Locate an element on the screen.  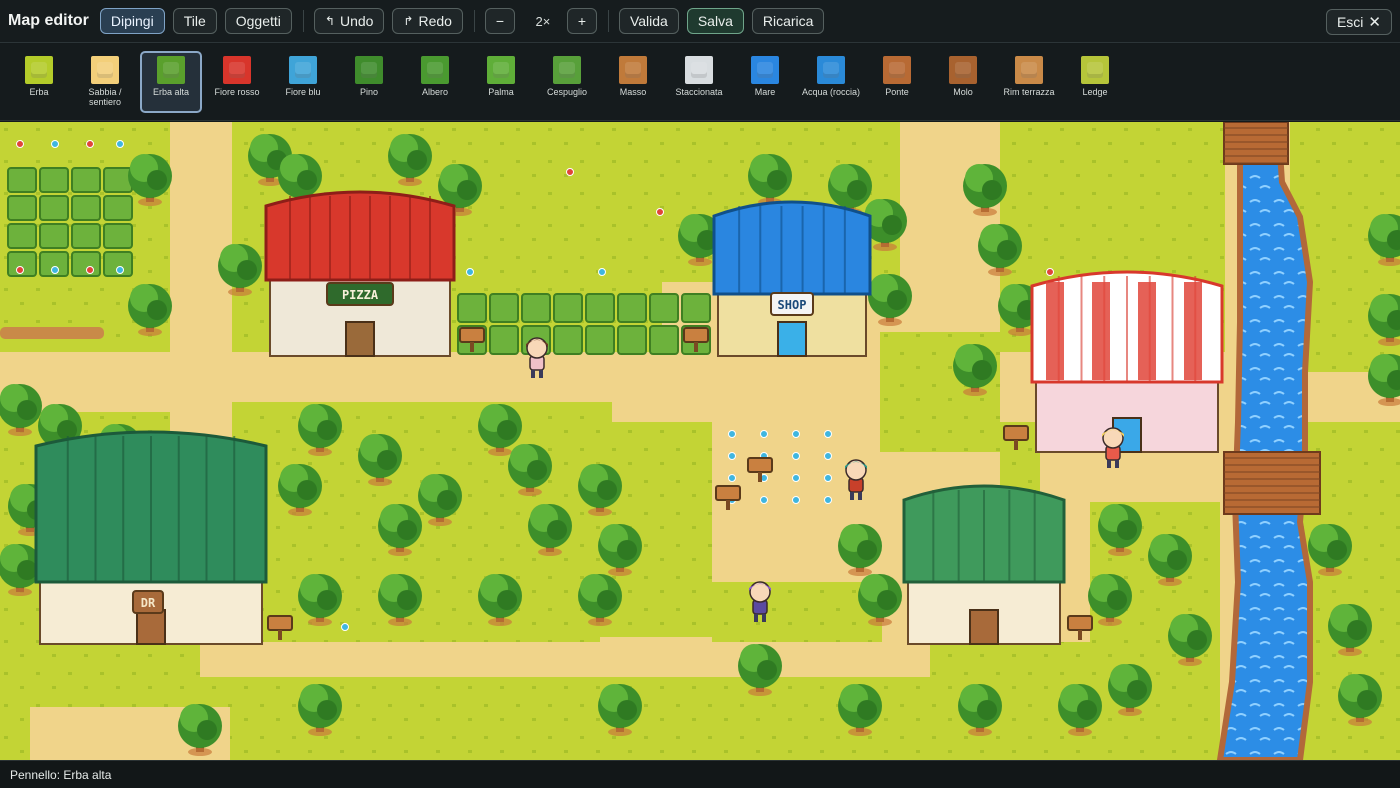
undo-button: ↰ Undo is located at coordinates (349, 21).